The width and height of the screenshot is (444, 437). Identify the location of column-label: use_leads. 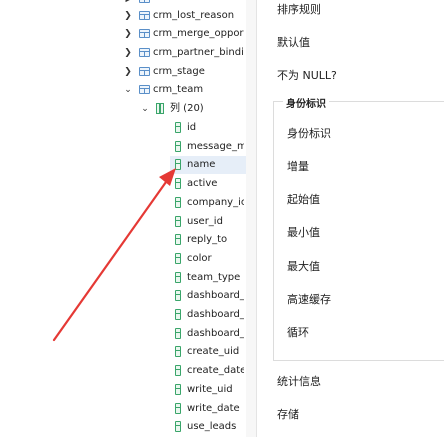
(212, 426).